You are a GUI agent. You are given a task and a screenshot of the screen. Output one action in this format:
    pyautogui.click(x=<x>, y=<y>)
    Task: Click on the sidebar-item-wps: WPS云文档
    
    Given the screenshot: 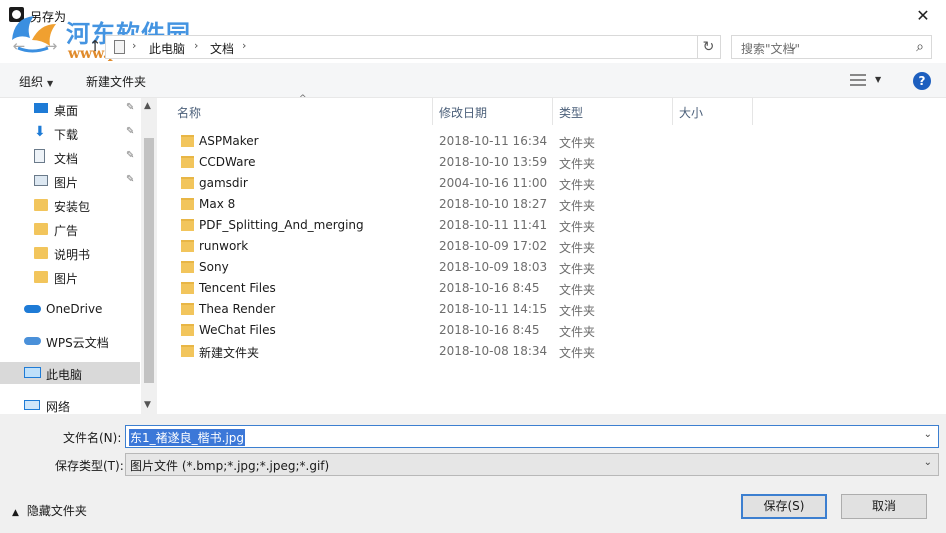 What is the action you would take?
    pyautogui.click(x=70, y=341)
    